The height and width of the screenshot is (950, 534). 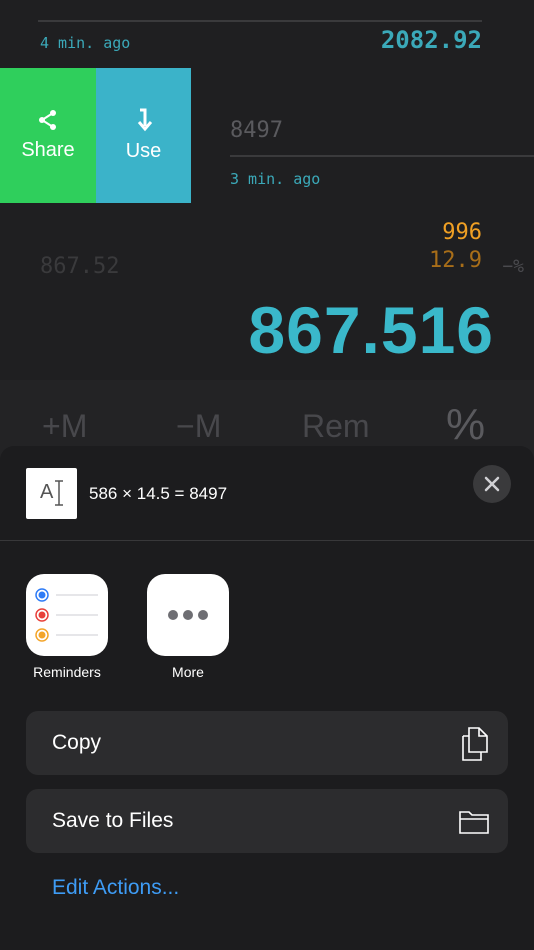 What do you see at coordinates (144, 120) in the screenshot?
I see `arrow-down-icon` at bounding box center [144, 120].